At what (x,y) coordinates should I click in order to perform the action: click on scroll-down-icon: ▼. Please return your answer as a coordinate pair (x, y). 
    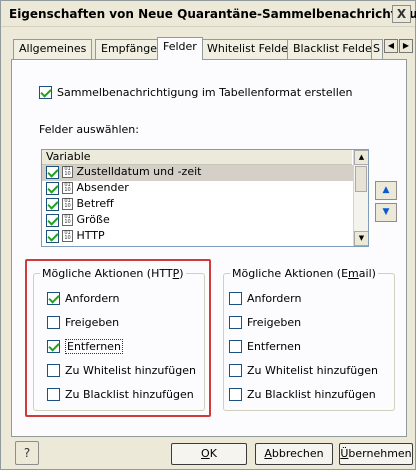
    Looking at the image, I should click on (361, 238).